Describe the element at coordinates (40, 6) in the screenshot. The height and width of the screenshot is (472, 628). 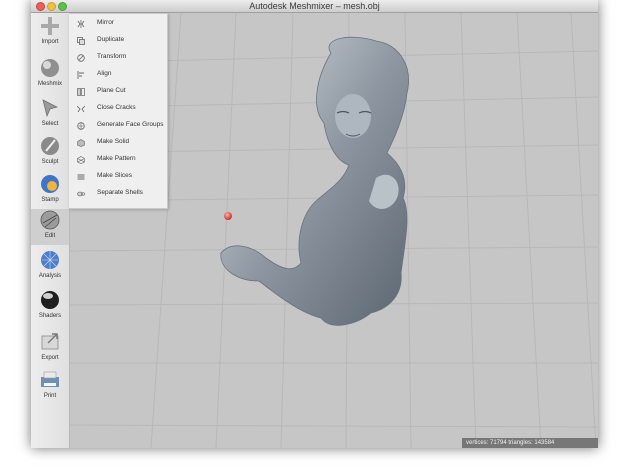
I see `close-window-button` at that location.